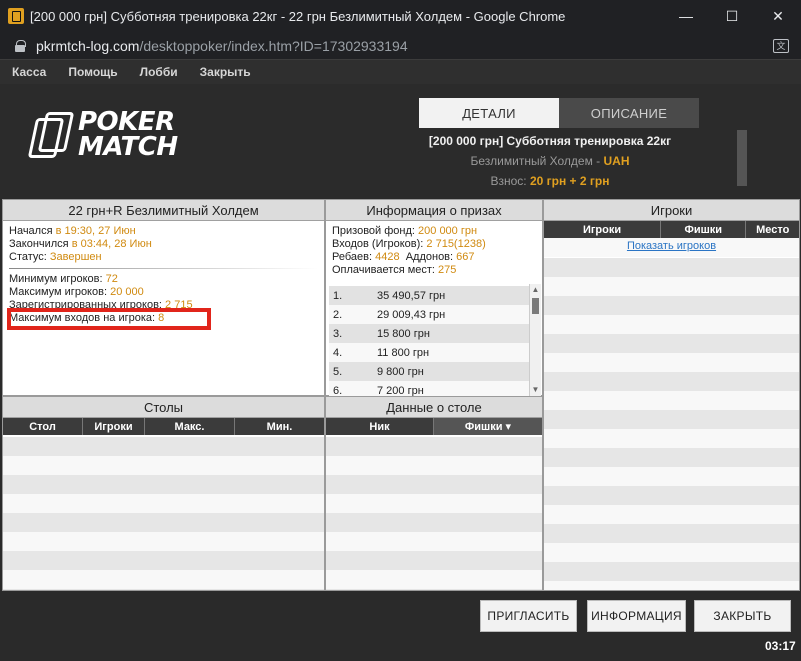 The height and width of the screenshot is (661, 801). Describe the element at coordinates (159, 72) in the screenshot. I see `menu-item-lobby: Лобби` at that location.